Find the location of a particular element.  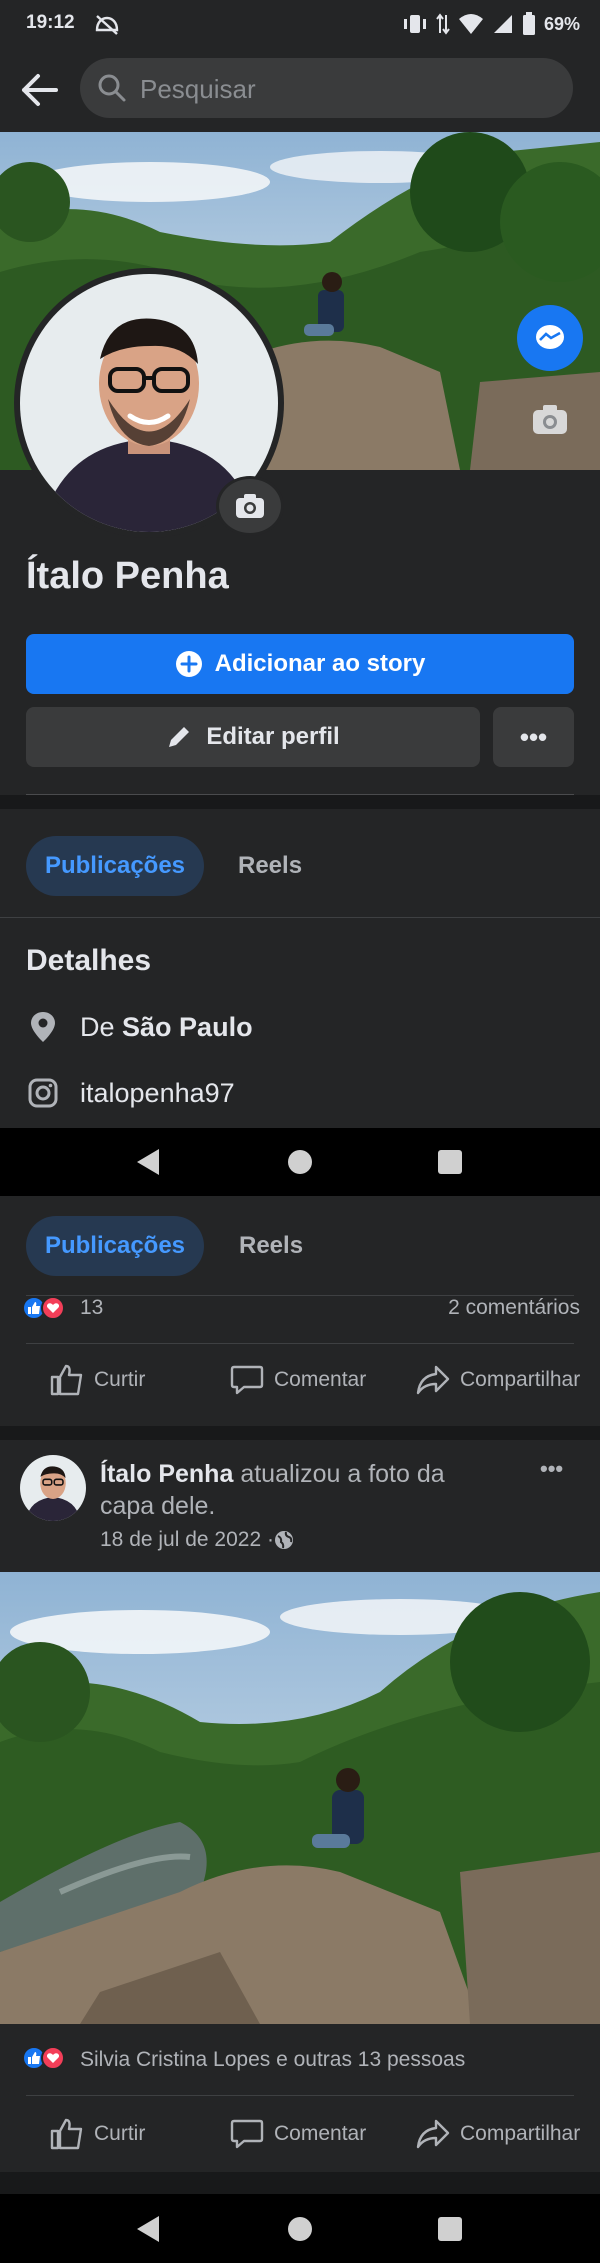

more-options-label: ••• is located at coordinates (533, 736).